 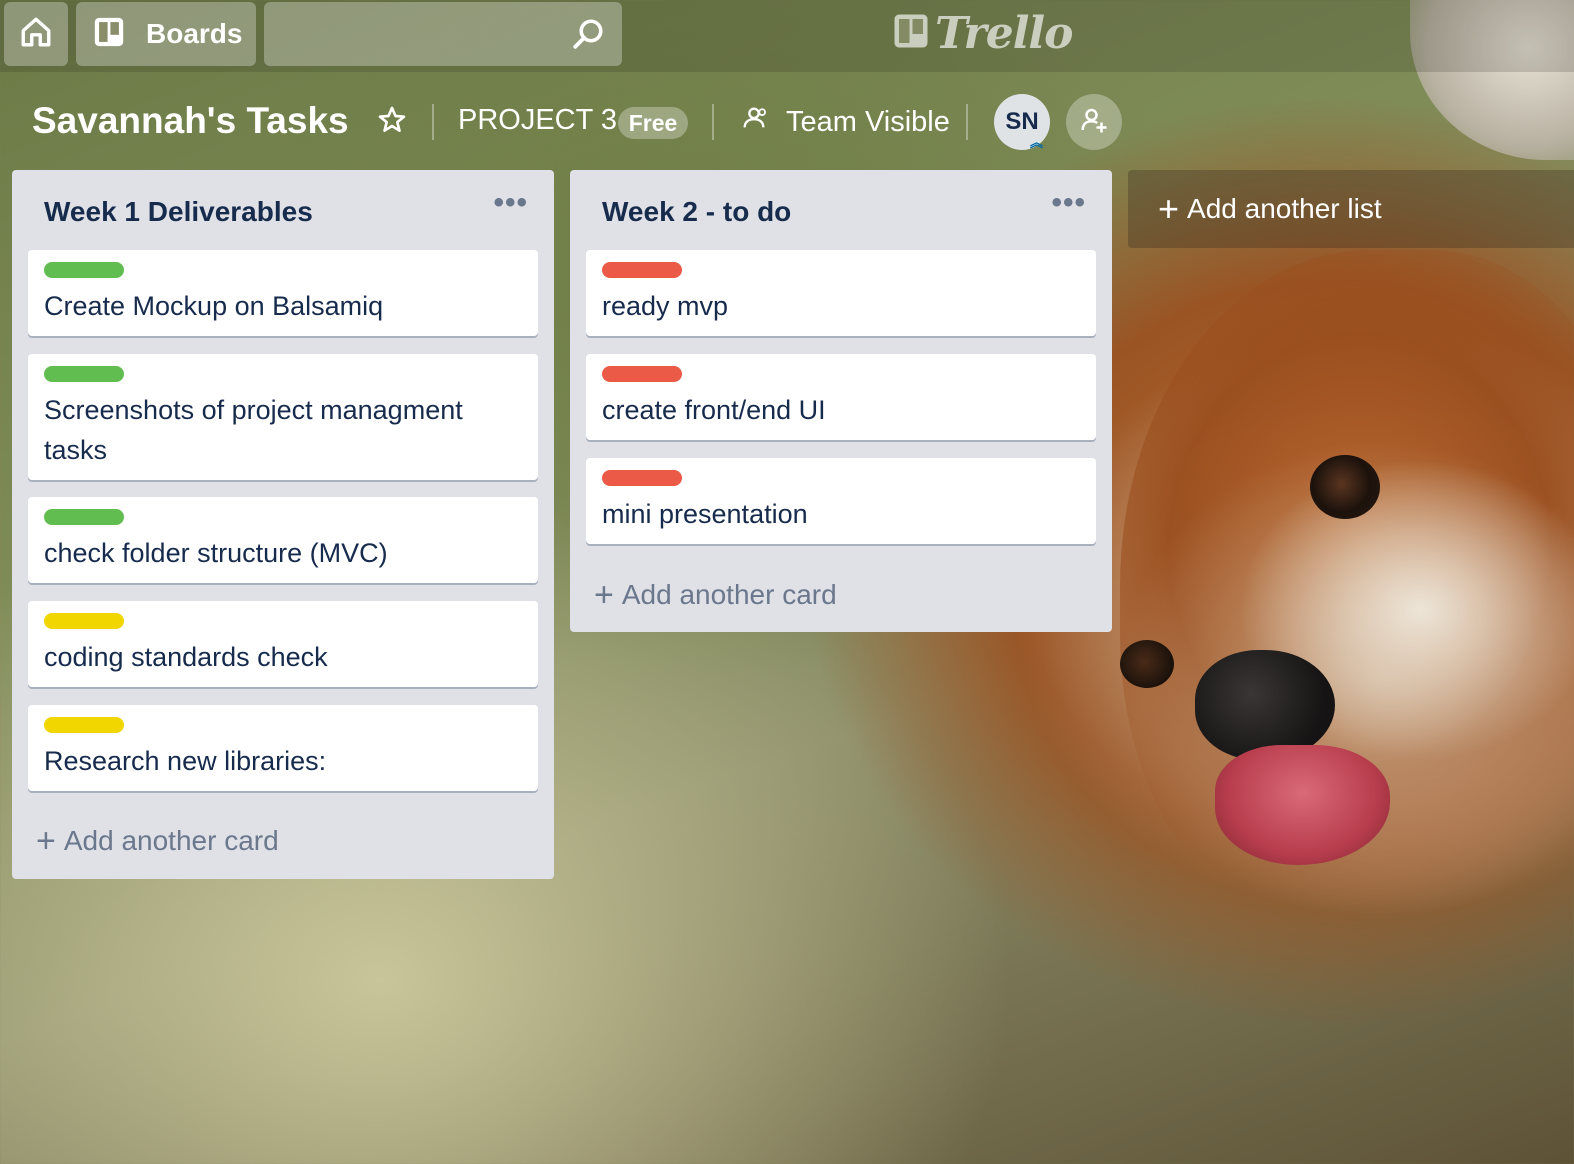 I want to click on card-title: ready mvp, so click(x=665, y=306).